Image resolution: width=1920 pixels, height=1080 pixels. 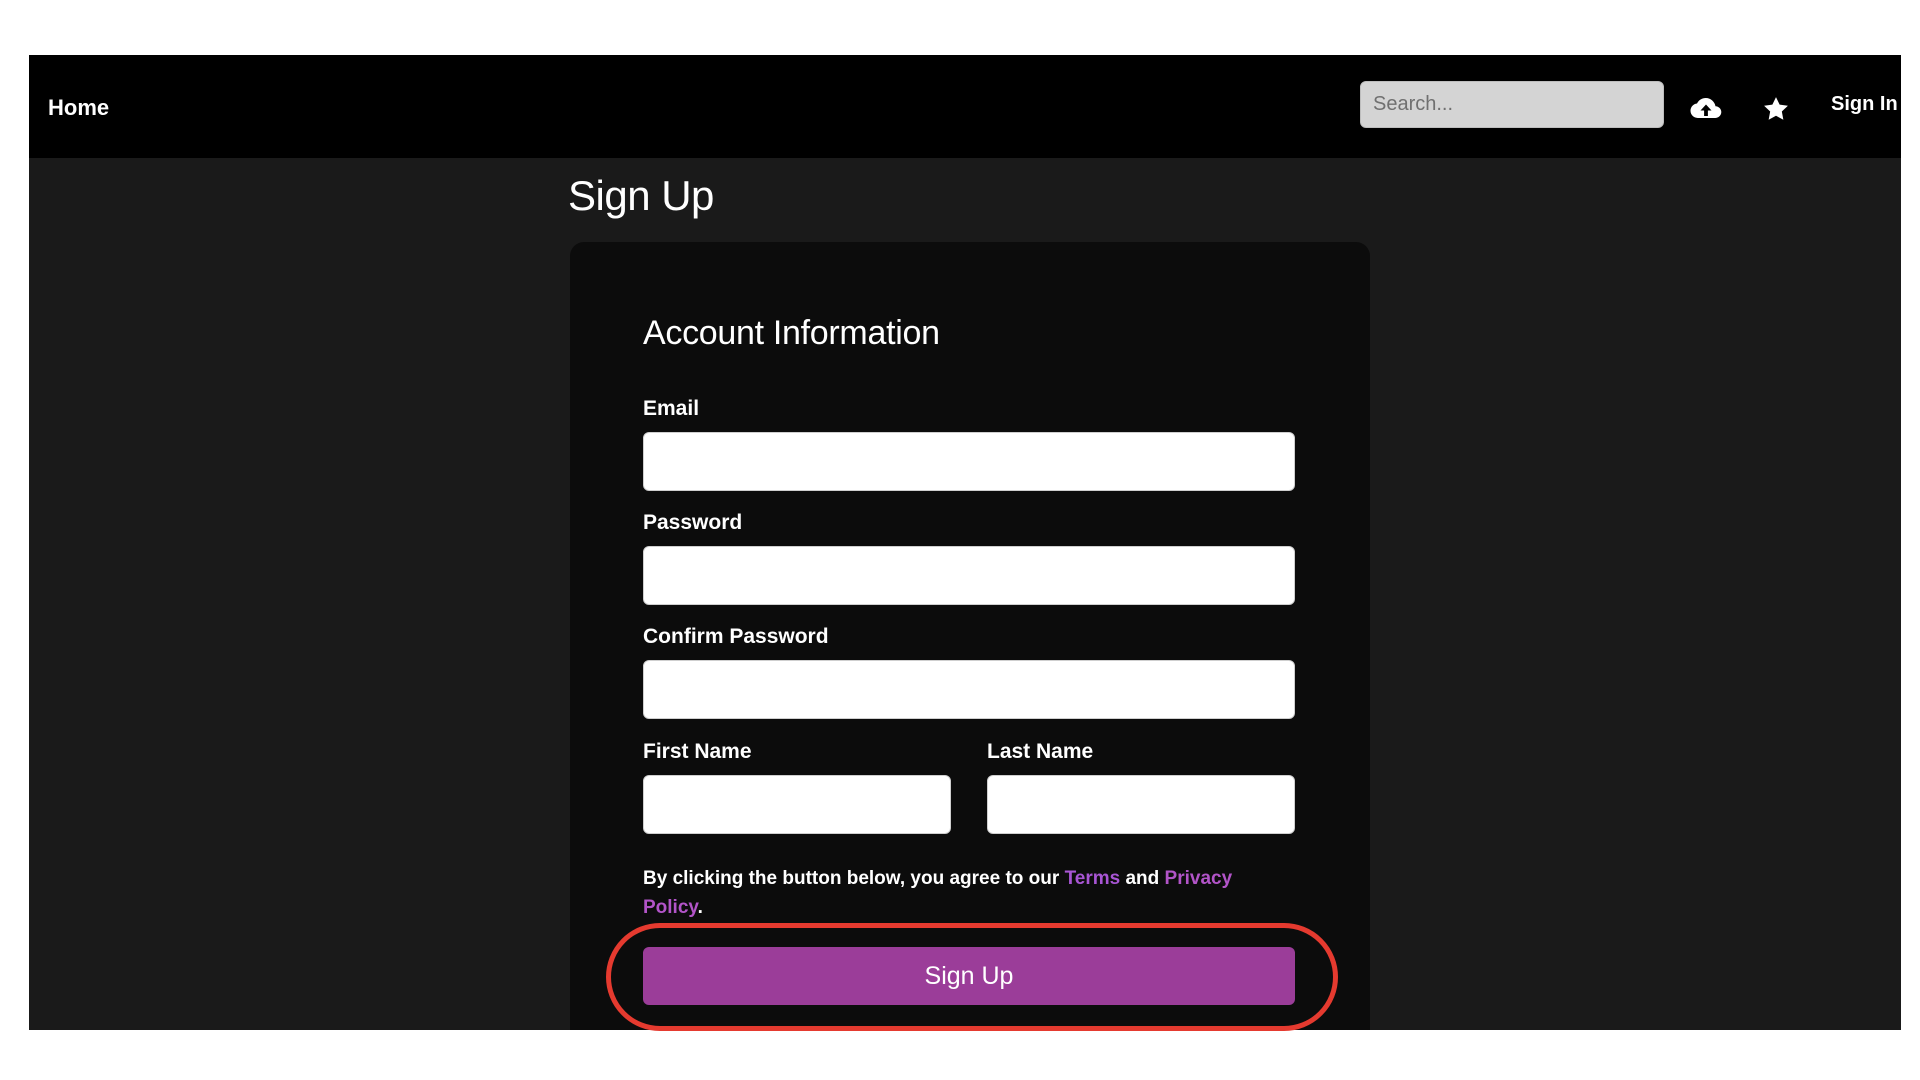 I want to click on agreement-and: and, so click(x=1142, y=878).